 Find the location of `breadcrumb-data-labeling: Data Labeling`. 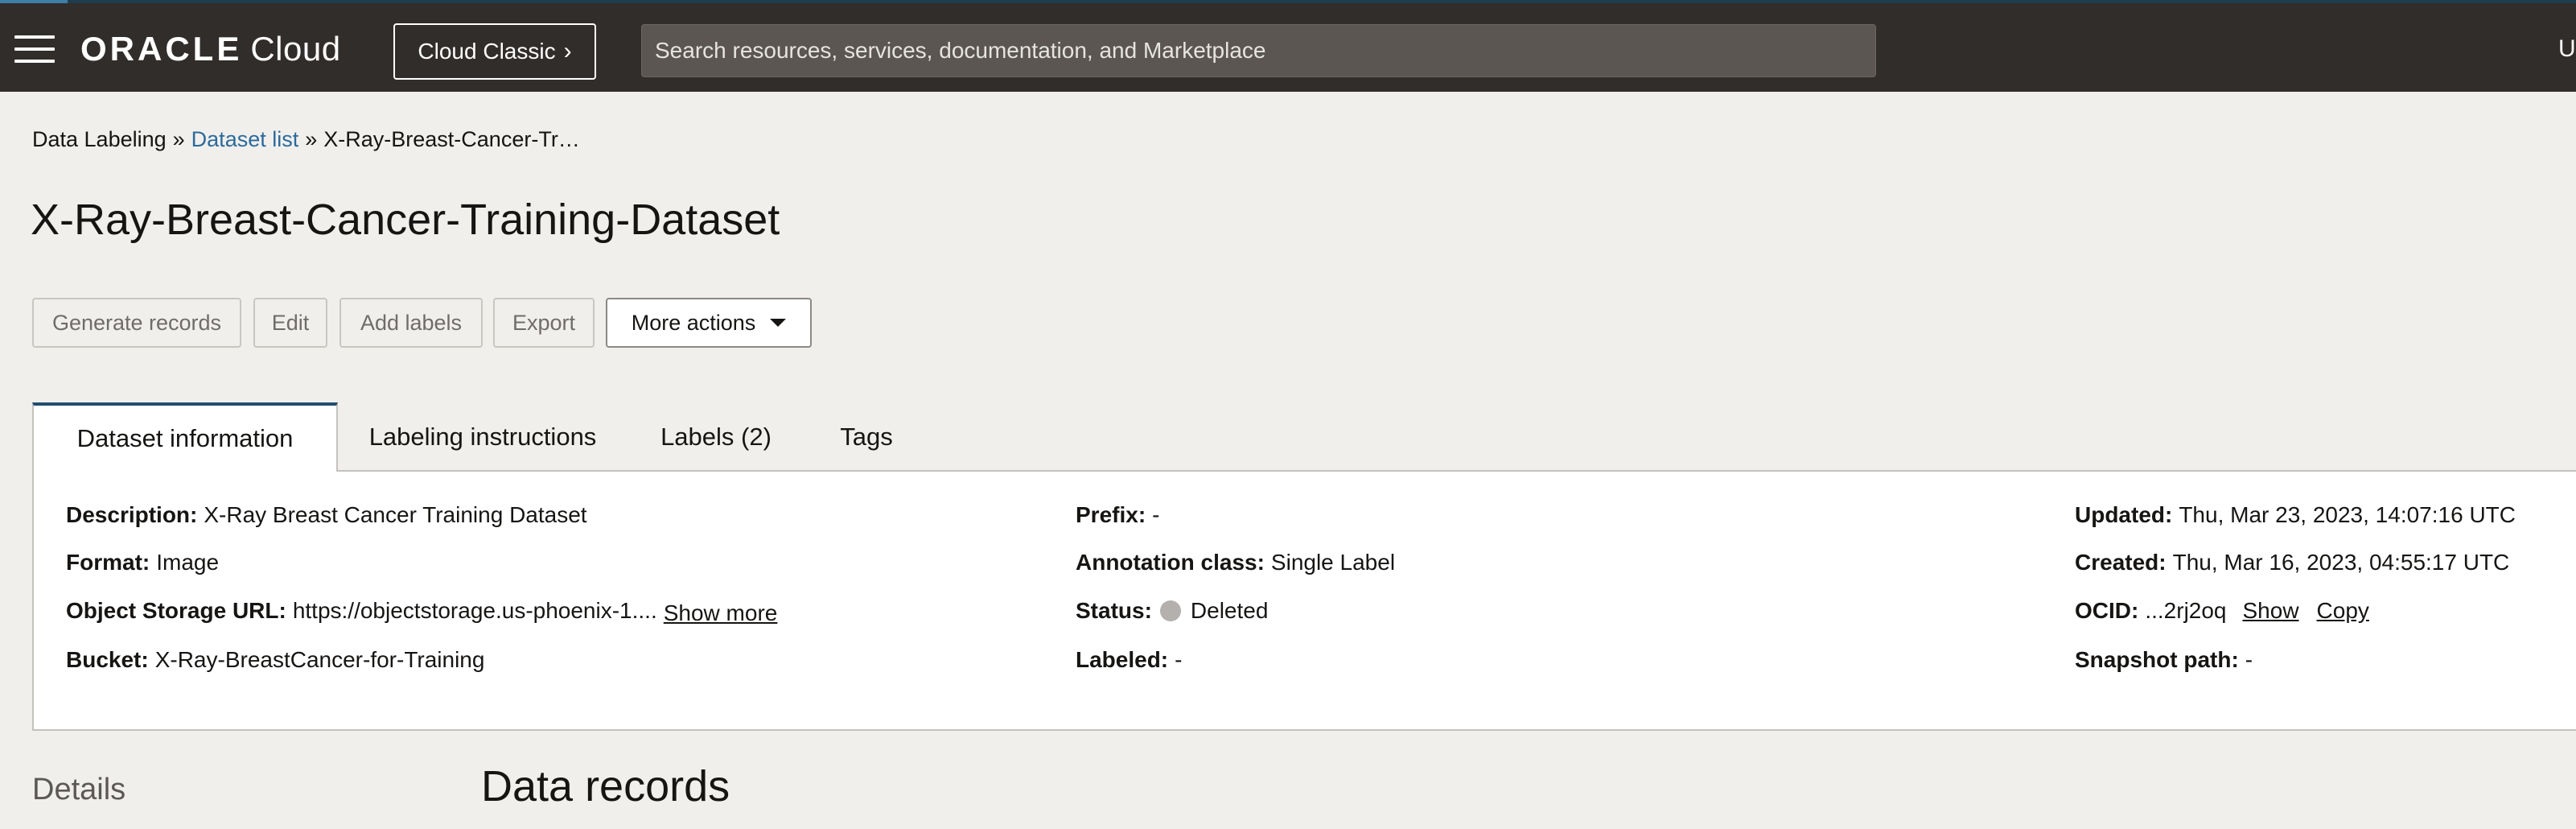

breadcrumb-data-labeling: Data Labeling is located at coordinates (99, 139).